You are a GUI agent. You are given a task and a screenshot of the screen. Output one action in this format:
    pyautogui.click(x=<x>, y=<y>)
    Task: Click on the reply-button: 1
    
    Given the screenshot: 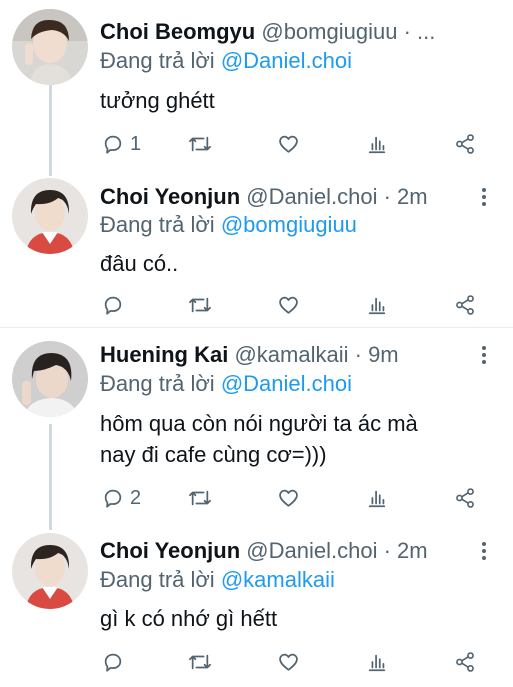 What is the action you would take?
    pyautogui.click(x=121, y=144)
    